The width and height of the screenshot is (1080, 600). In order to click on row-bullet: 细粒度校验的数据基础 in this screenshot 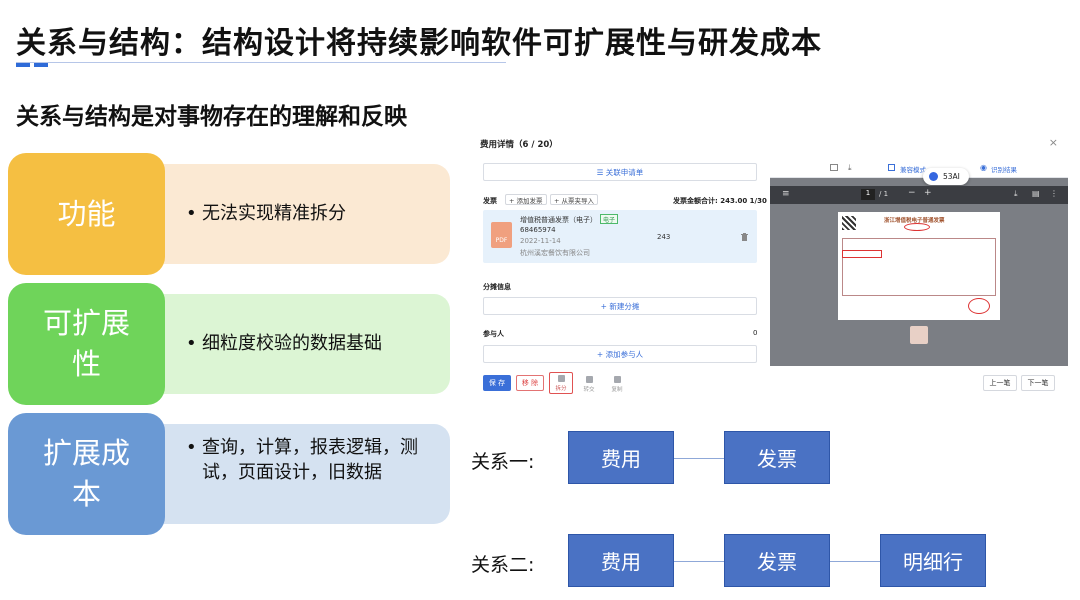, I will do `click(308, 343)`.